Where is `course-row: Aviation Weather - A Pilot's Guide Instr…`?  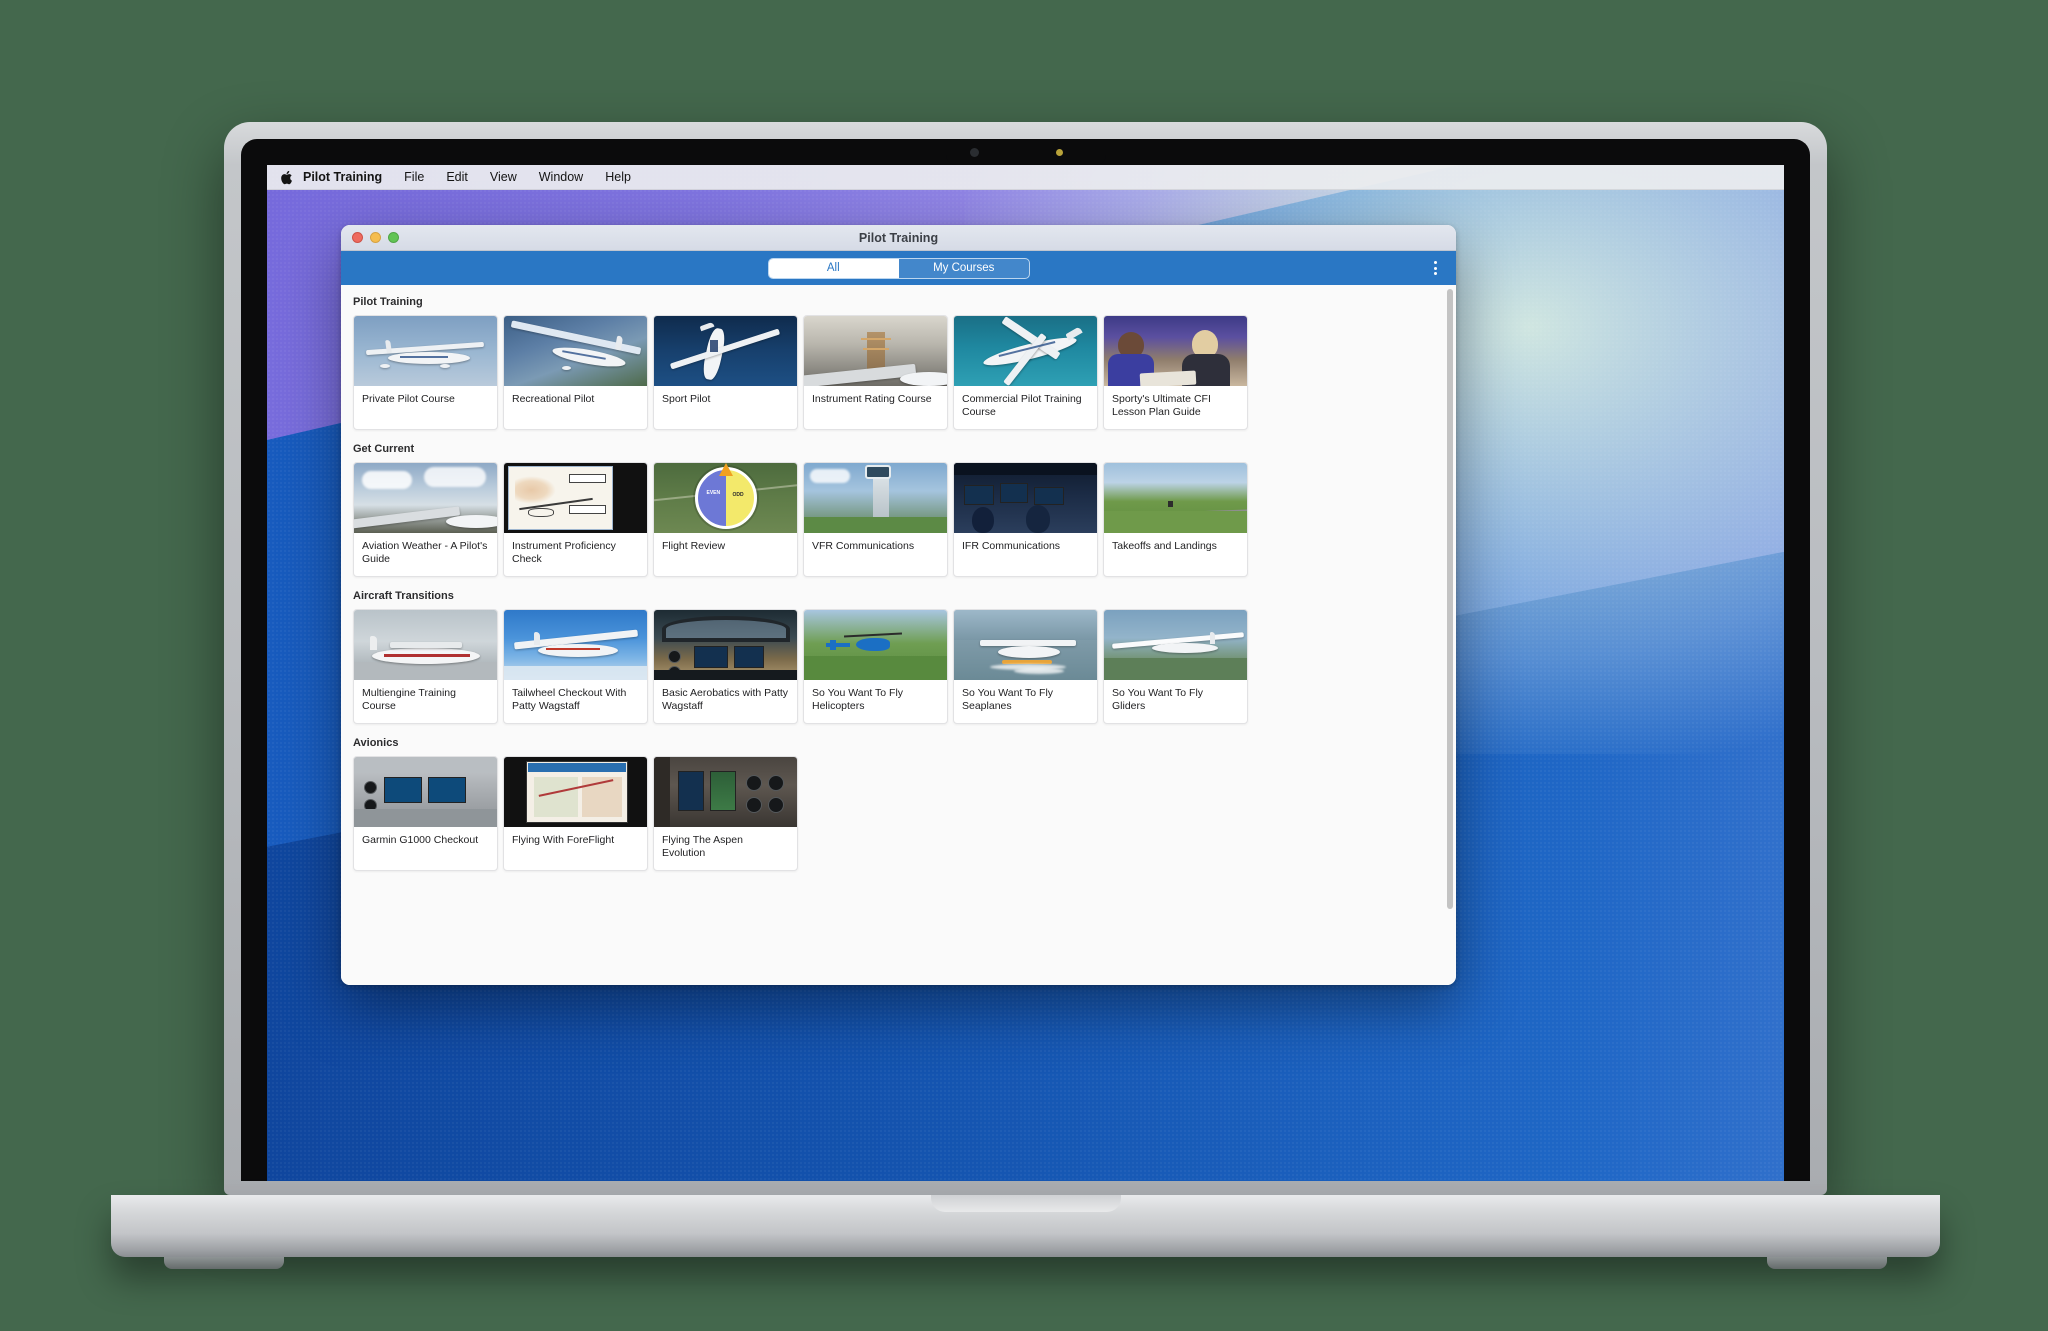
course-row: Aviation Weather - A Pilot's Guide Instr… is located at coordinates (904, 520).